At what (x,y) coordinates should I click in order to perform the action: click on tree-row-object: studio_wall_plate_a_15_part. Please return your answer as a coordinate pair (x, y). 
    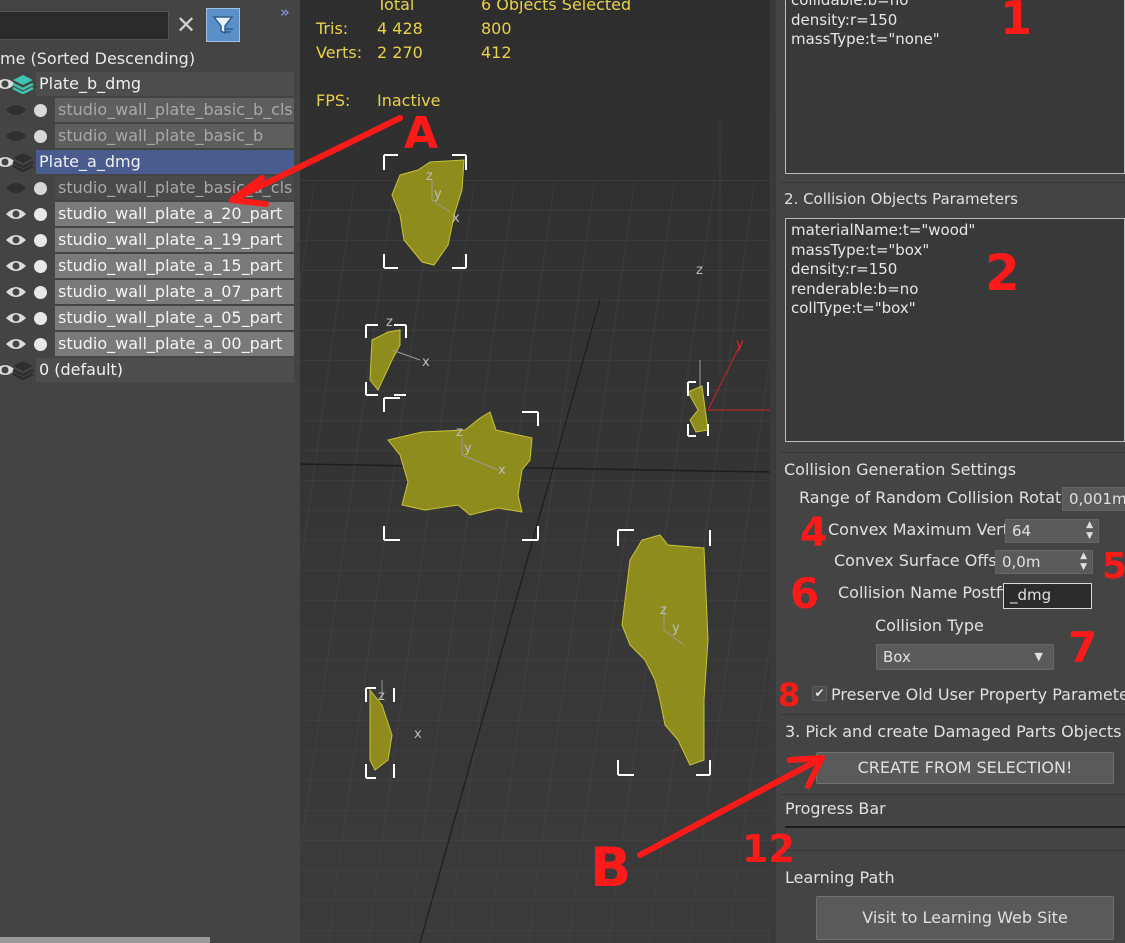
    Looking at the image, I should click on (147, 266).